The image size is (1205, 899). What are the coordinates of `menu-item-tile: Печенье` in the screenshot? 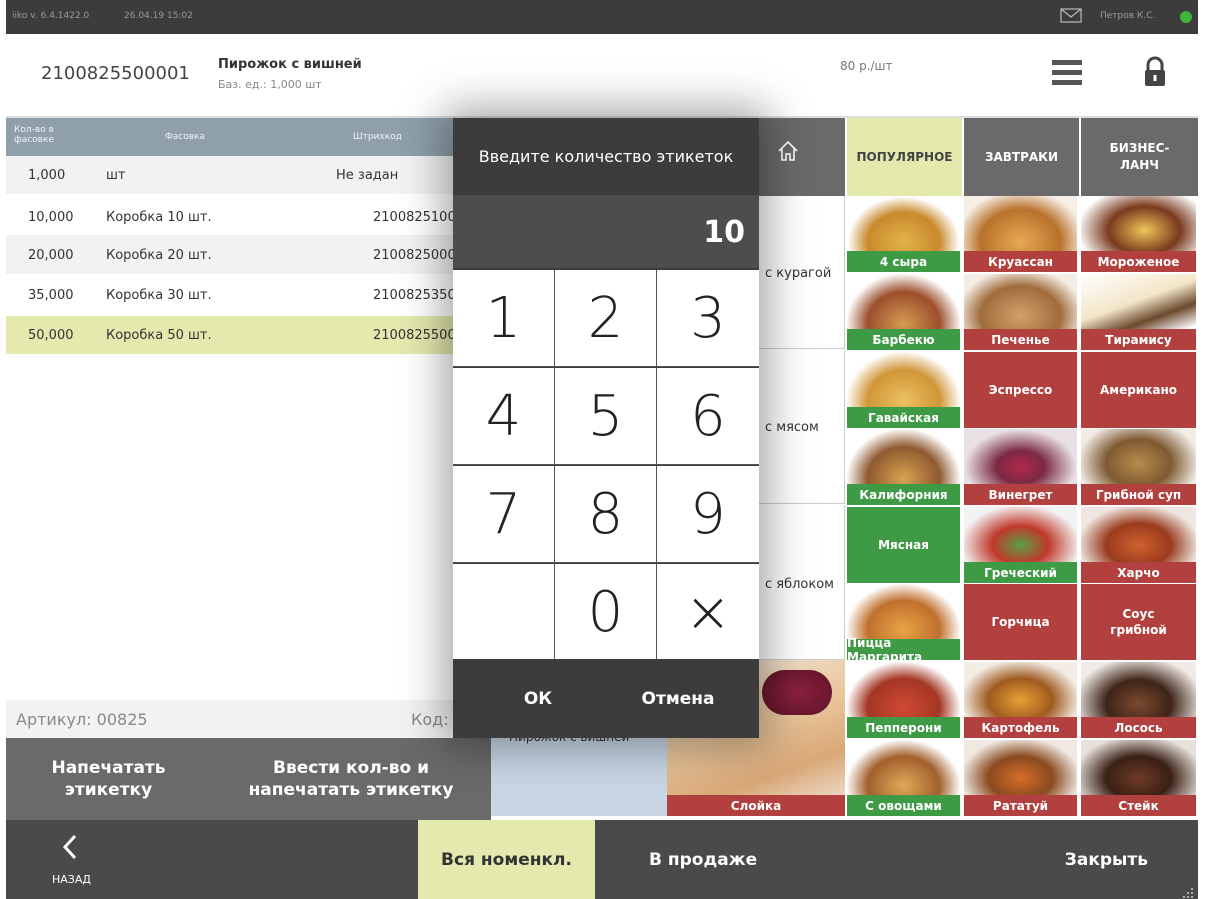 It's located at (1020, 312).